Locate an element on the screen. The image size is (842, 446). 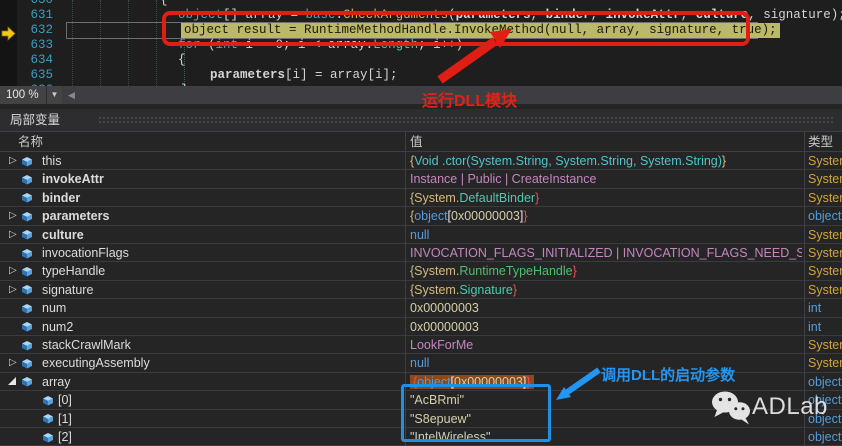
locals-row-culture: ▷ culture null System is located at coordinates (421, 234).